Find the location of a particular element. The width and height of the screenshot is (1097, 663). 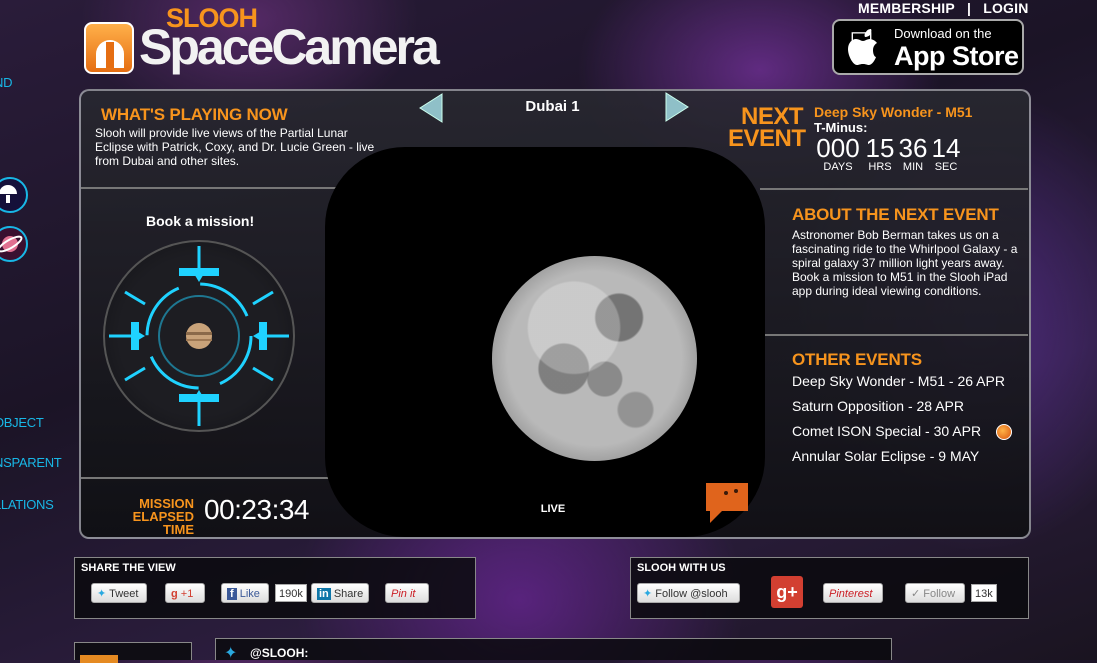

like-count: 190k is located at coordinates (291, 593).